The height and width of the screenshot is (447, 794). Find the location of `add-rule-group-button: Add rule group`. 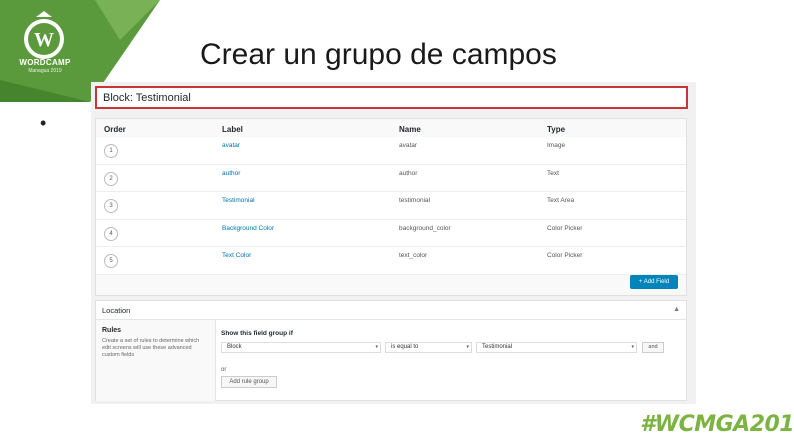

add-rule-group-button: Add rule group is located at coordinates (249, 382).